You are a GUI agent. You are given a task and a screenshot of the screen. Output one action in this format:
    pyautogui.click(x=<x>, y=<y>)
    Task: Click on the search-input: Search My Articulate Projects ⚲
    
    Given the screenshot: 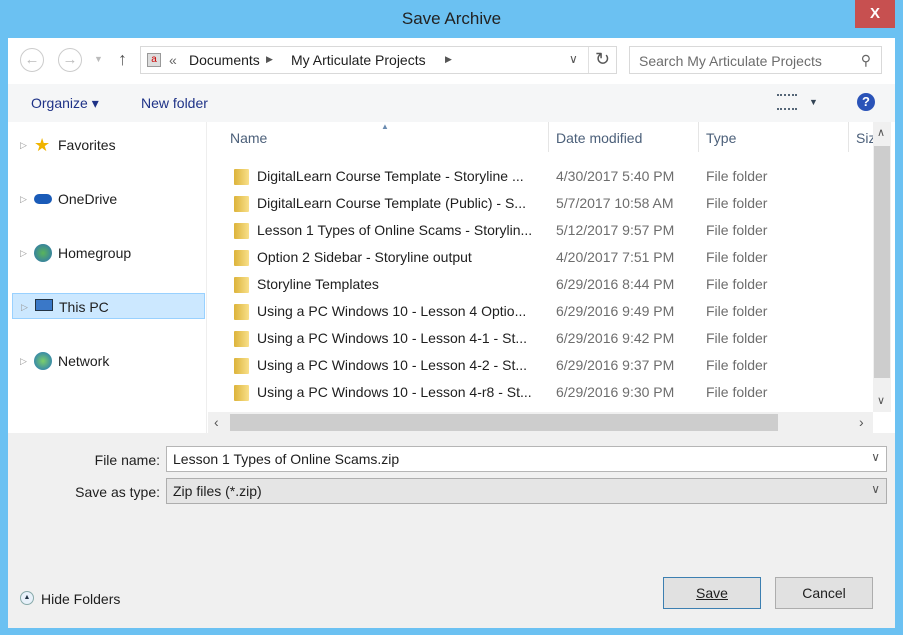 What is the action you would take?
    pyautogui.click(x=755, y=60)
    